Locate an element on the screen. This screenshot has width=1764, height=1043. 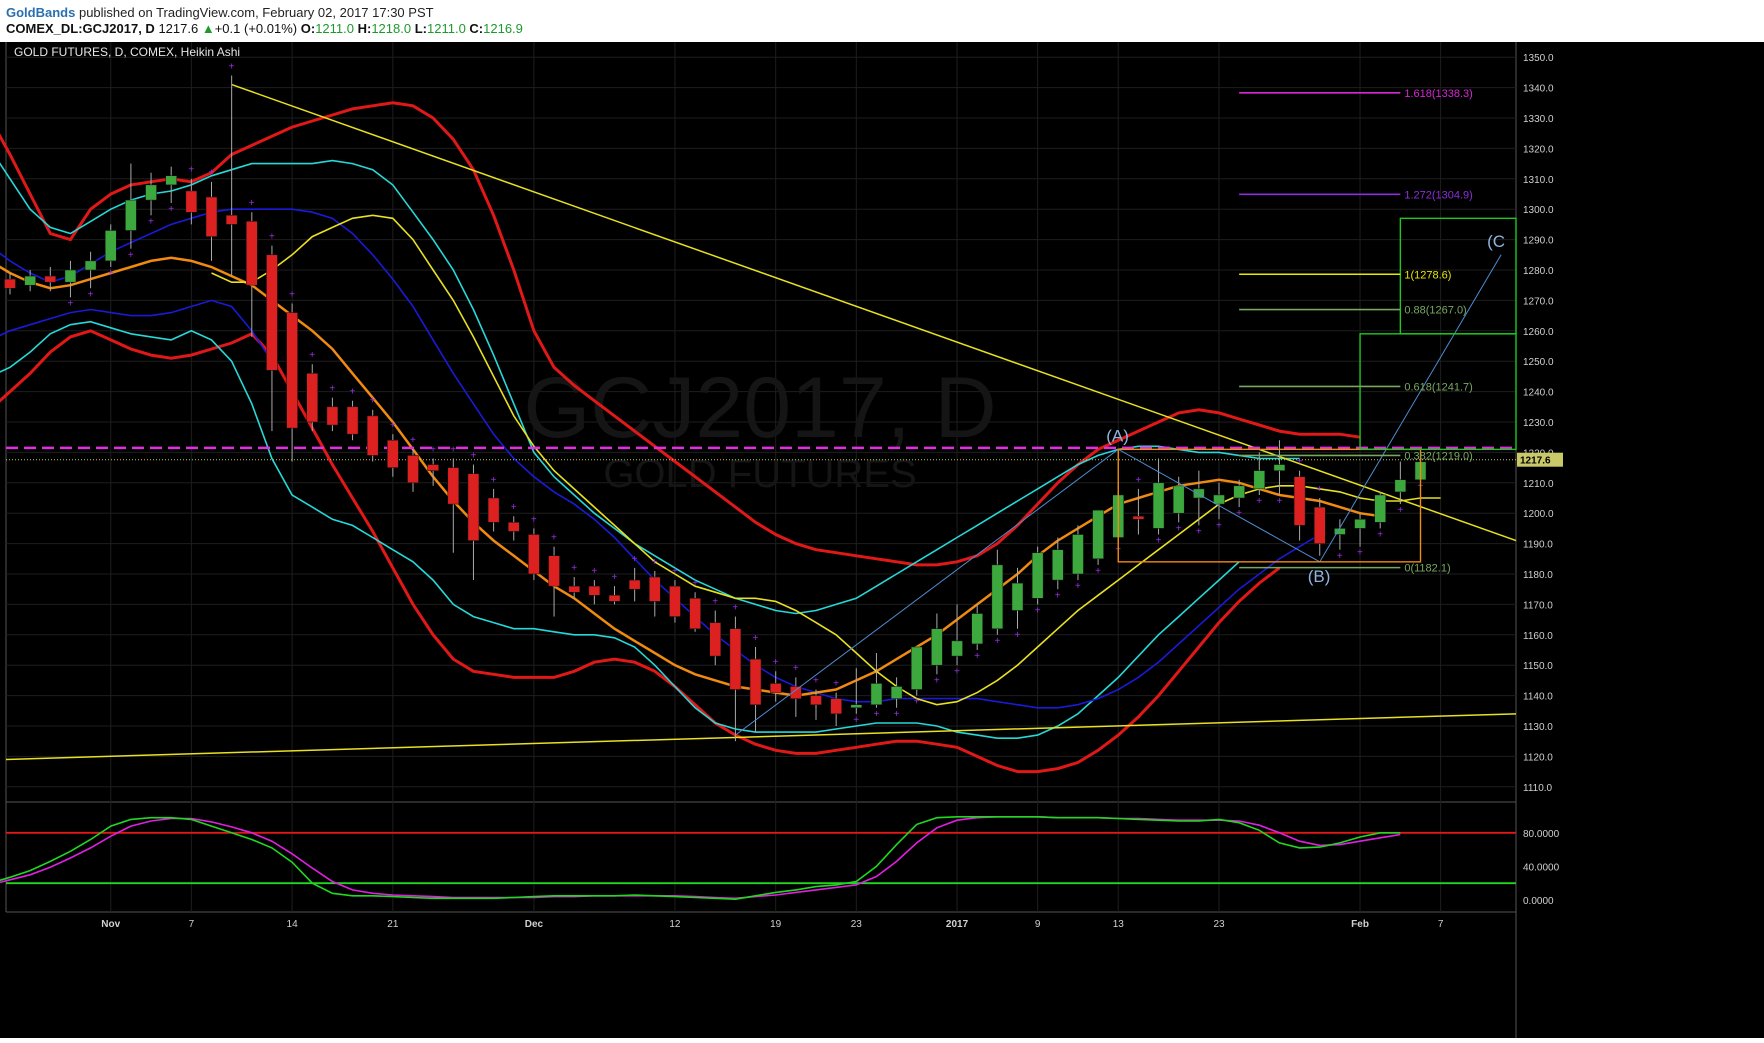
time-tick-label: Nov is located at coordinates (110, 924).